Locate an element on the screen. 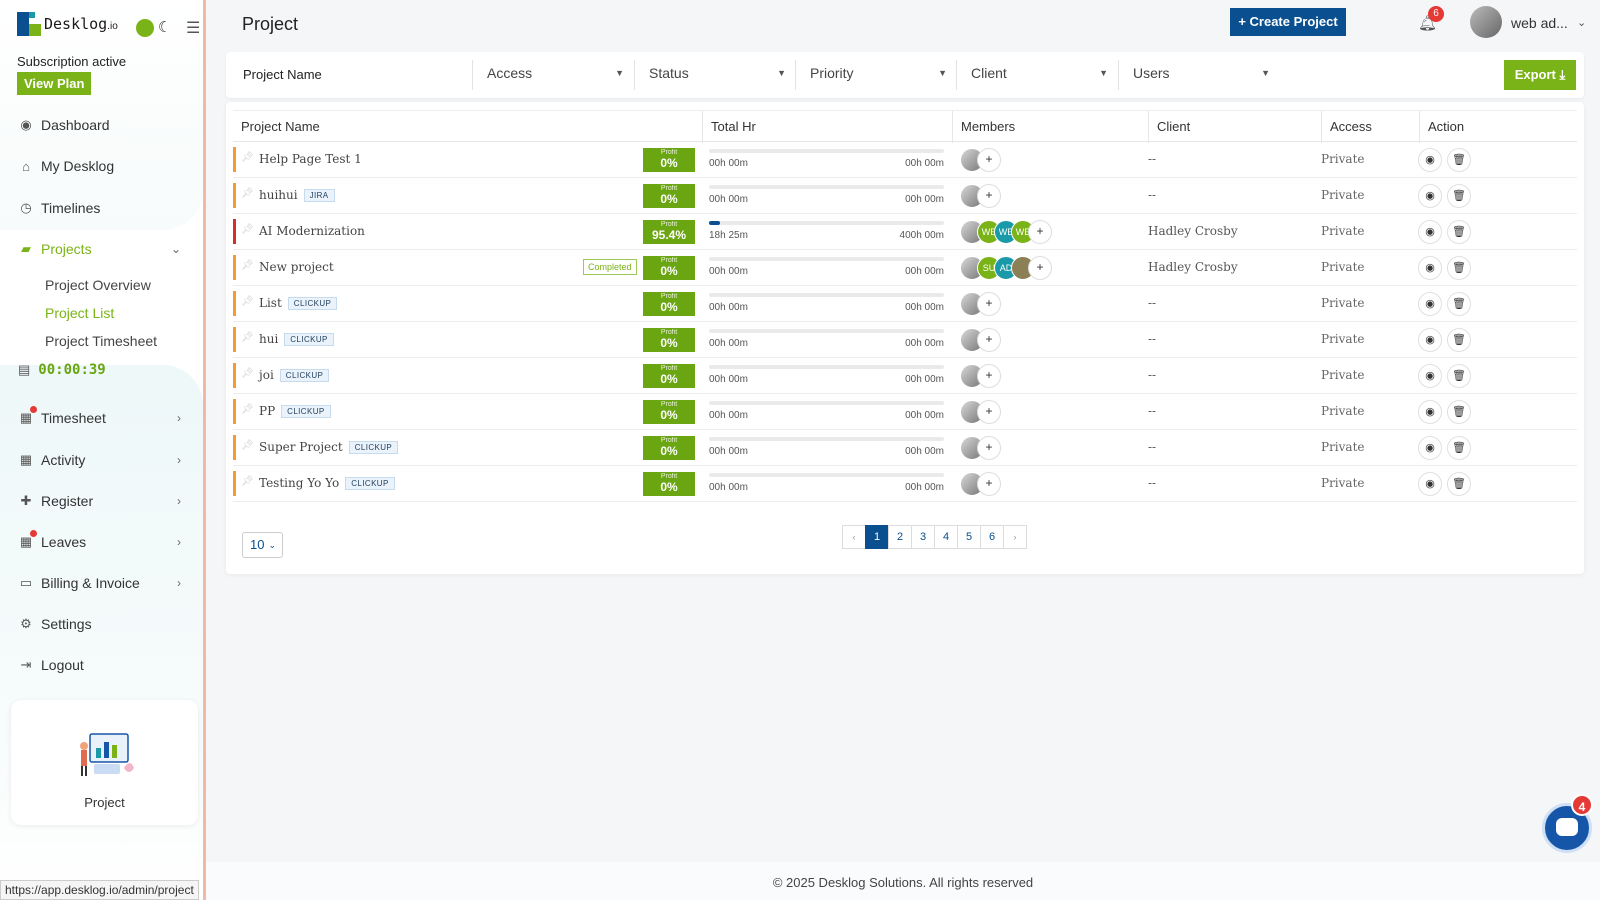 Image resolution: width=1600 pixels, height=900 pixels. sidebar-item-logout: ⇥ Logout is located at coordinates (101, 665).